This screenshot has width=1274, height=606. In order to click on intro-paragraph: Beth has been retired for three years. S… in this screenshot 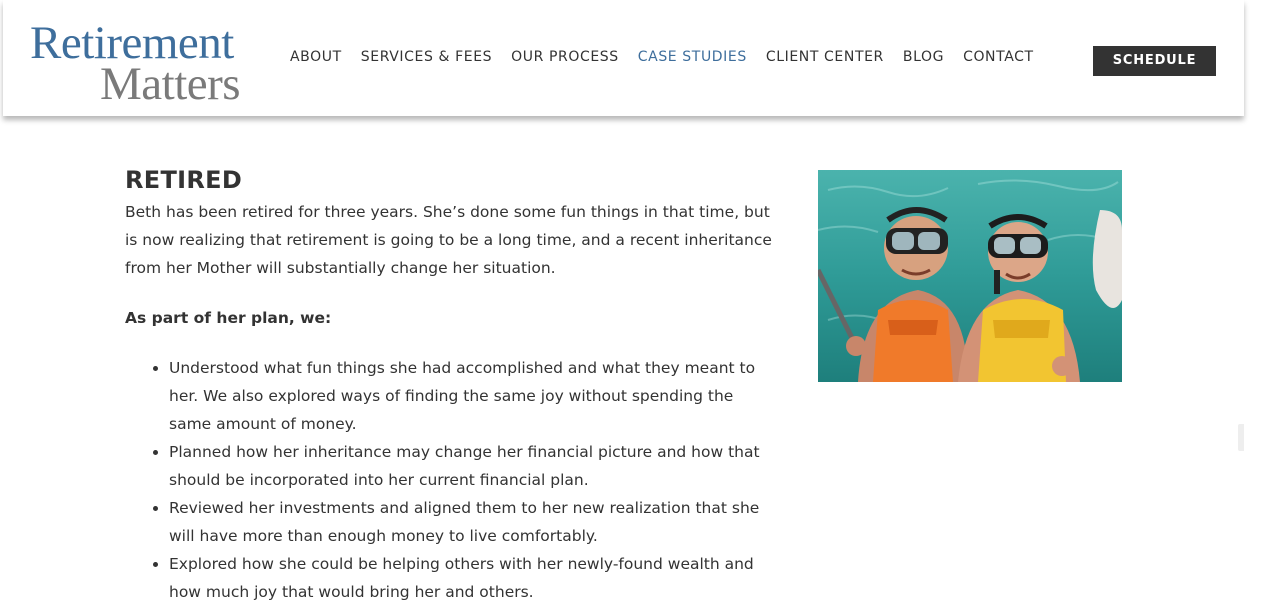, I will do `click(448, 240)`.